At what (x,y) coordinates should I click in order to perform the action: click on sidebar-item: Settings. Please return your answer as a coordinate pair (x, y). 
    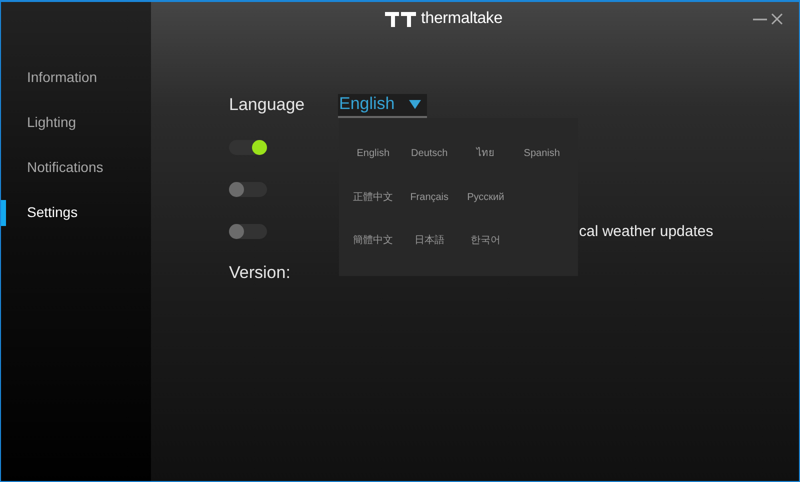
    Looking at the image, I should click on (76, 211).